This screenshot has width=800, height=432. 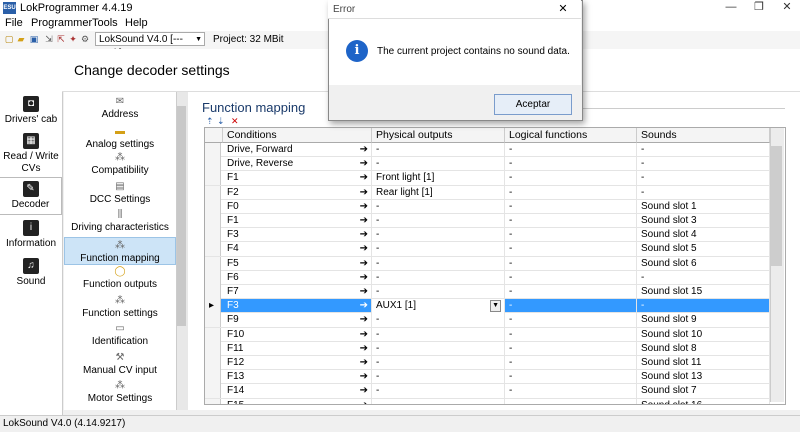 What do you see at coordinates (297, 320) in the screenshot?
I see `grid-cell-condition: F9 ➔` at bounding box center [297, 320].